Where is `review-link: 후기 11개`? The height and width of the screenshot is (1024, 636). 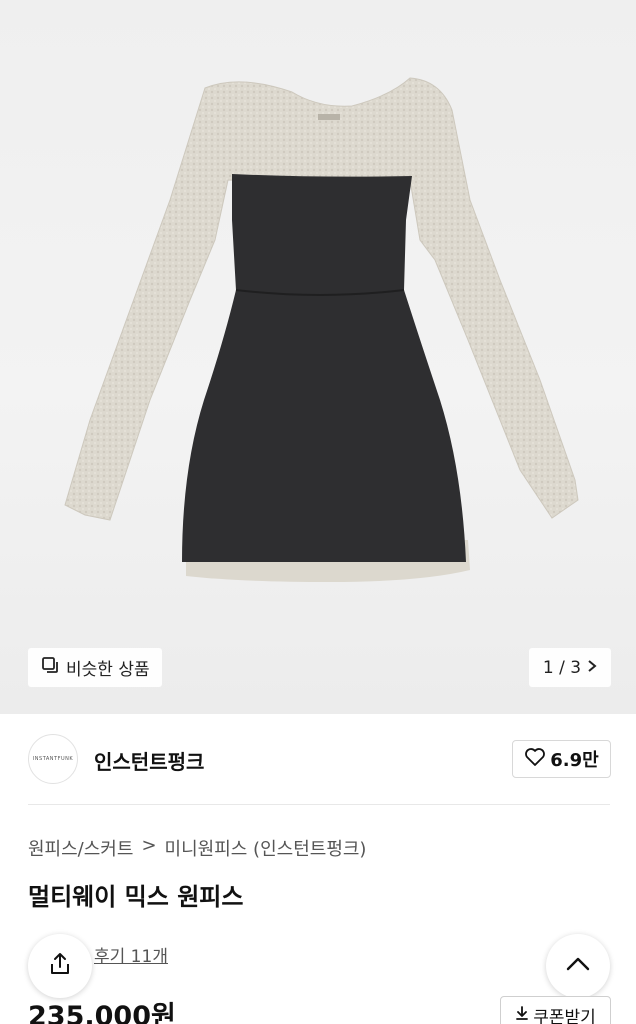 review-link: 후기 11개 is located at coordinates (131, 954).